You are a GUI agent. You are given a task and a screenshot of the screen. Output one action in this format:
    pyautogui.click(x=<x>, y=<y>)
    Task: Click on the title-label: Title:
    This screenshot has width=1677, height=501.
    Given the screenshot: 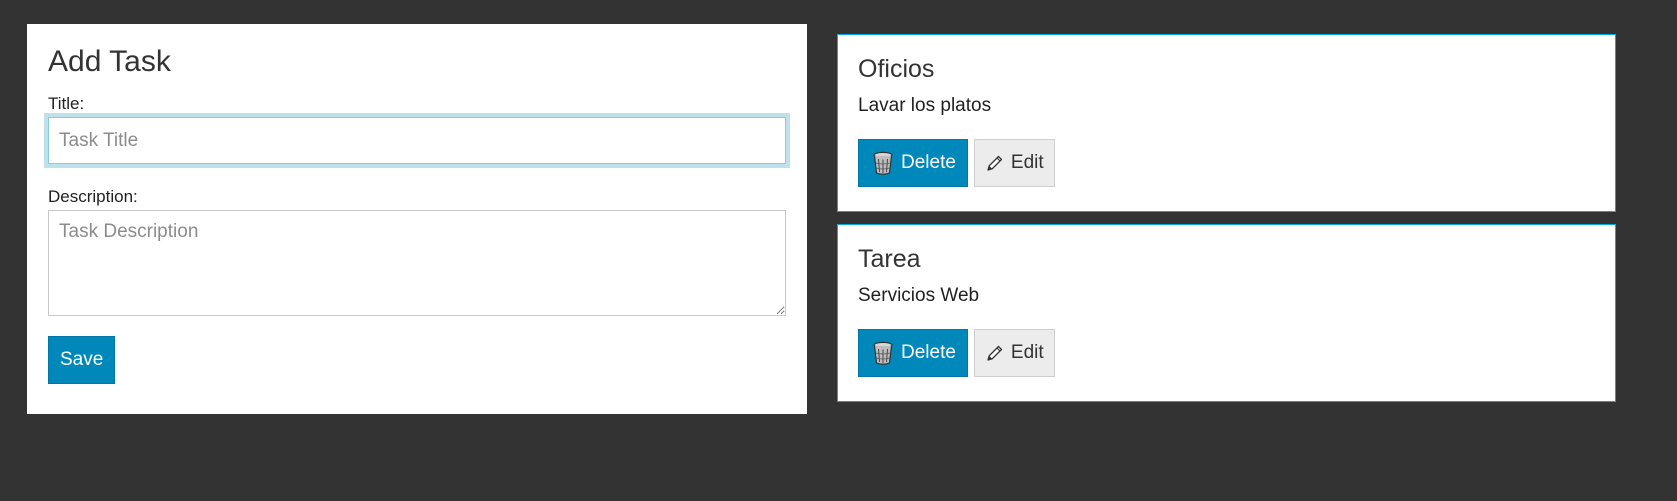 What is the action you would take?
    pyautogui.click(x=66, y=103)
    